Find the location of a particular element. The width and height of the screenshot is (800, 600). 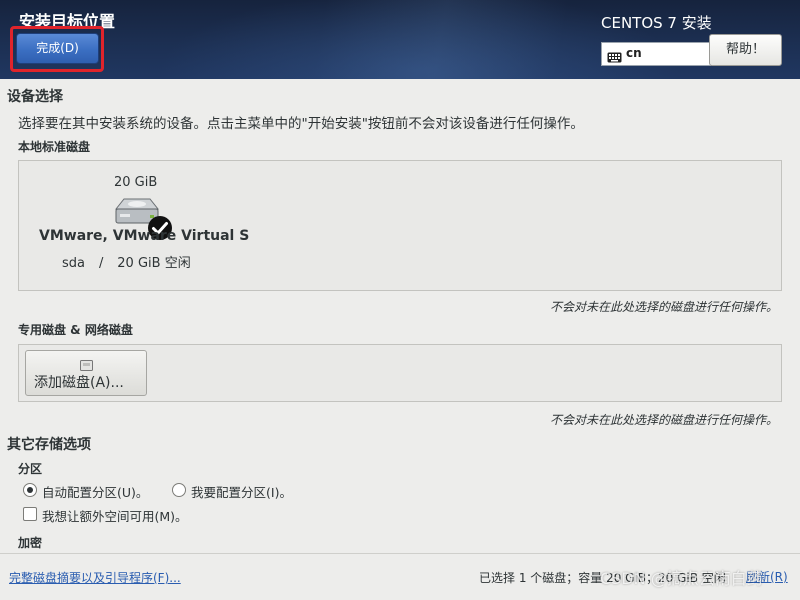

encryption-label: 加密 is located at coordinates (30, 543).